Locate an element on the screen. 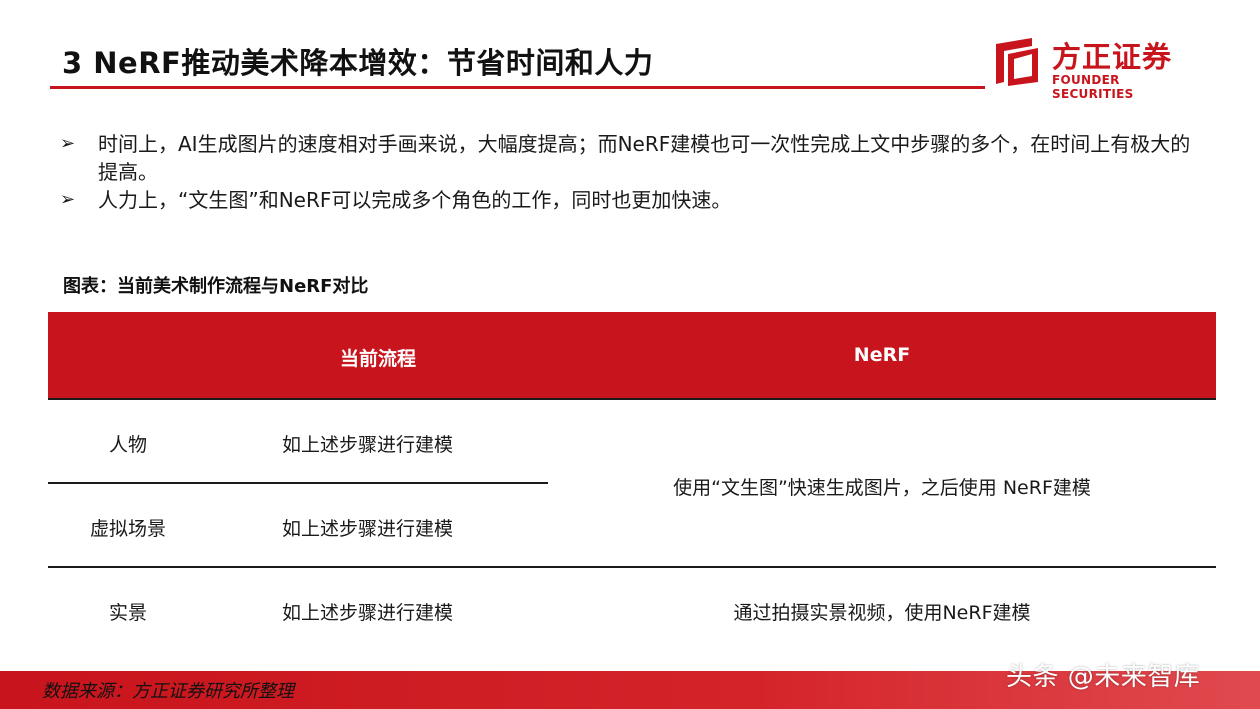  row-name-character: 人物 is located at coordinates (127, 445).